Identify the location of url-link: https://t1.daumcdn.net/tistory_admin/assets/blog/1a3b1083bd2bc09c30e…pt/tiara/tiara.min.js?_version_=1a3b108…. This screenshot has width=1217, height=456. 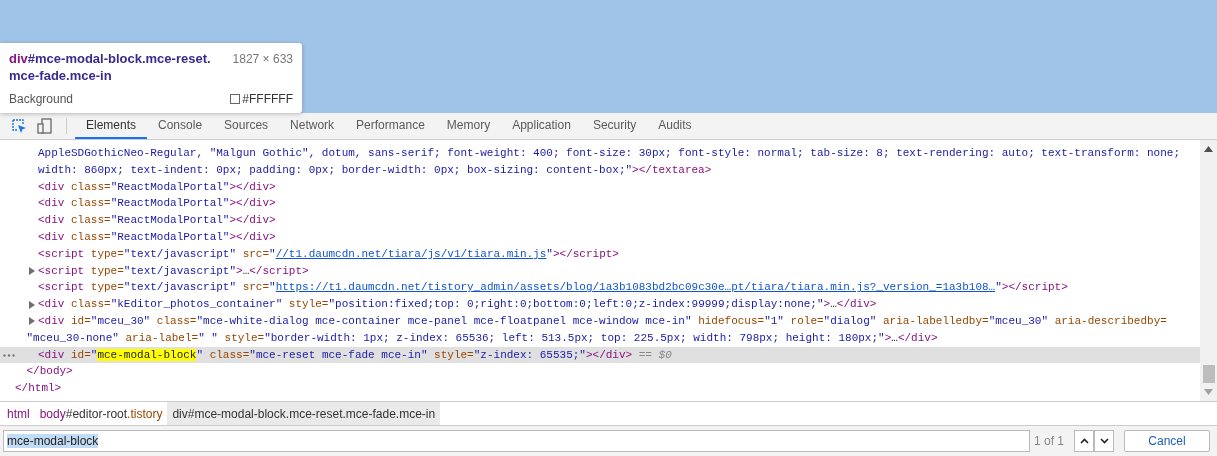
(635, 287).